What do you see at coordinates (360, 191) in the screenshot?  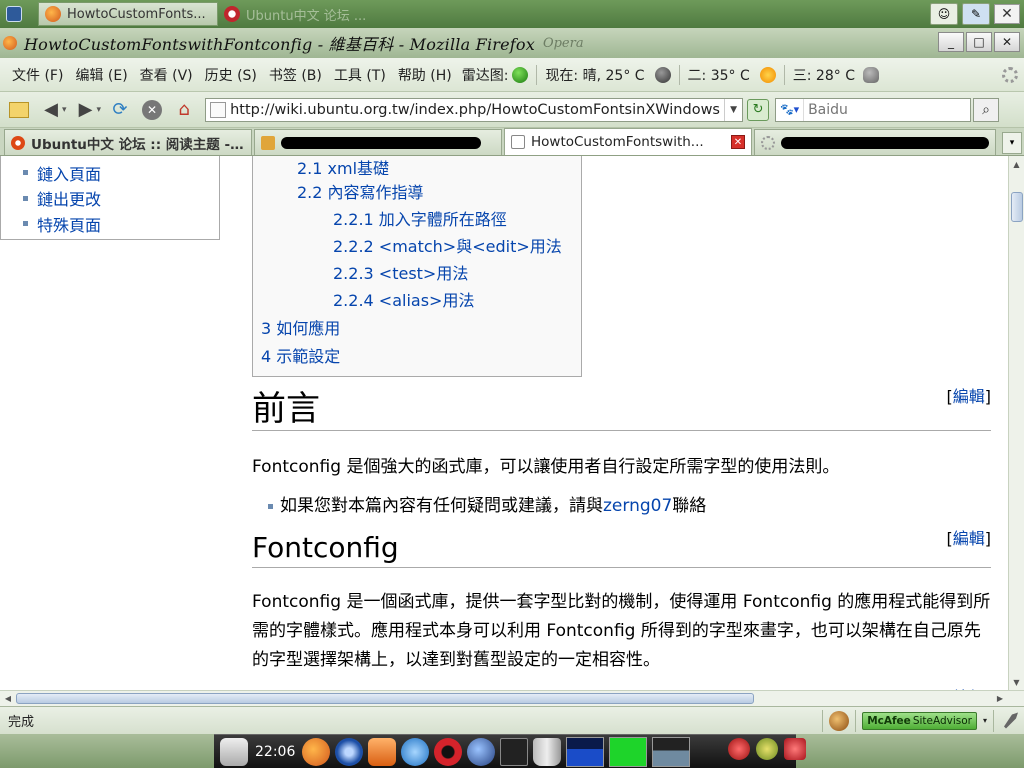 I see `toc-entry: 2.2 內容寫作指導` at bounding box center [360, 191].